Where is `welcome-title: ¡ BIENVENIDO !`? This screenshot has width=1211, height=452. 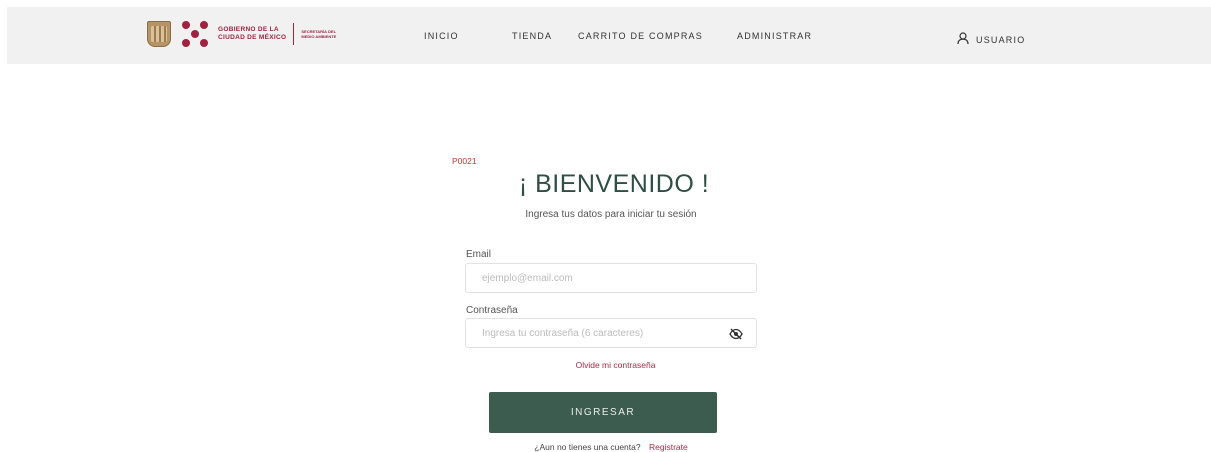
welcome-title: ¡ BIENVENIDO ! is located at coordinates (614, 184).